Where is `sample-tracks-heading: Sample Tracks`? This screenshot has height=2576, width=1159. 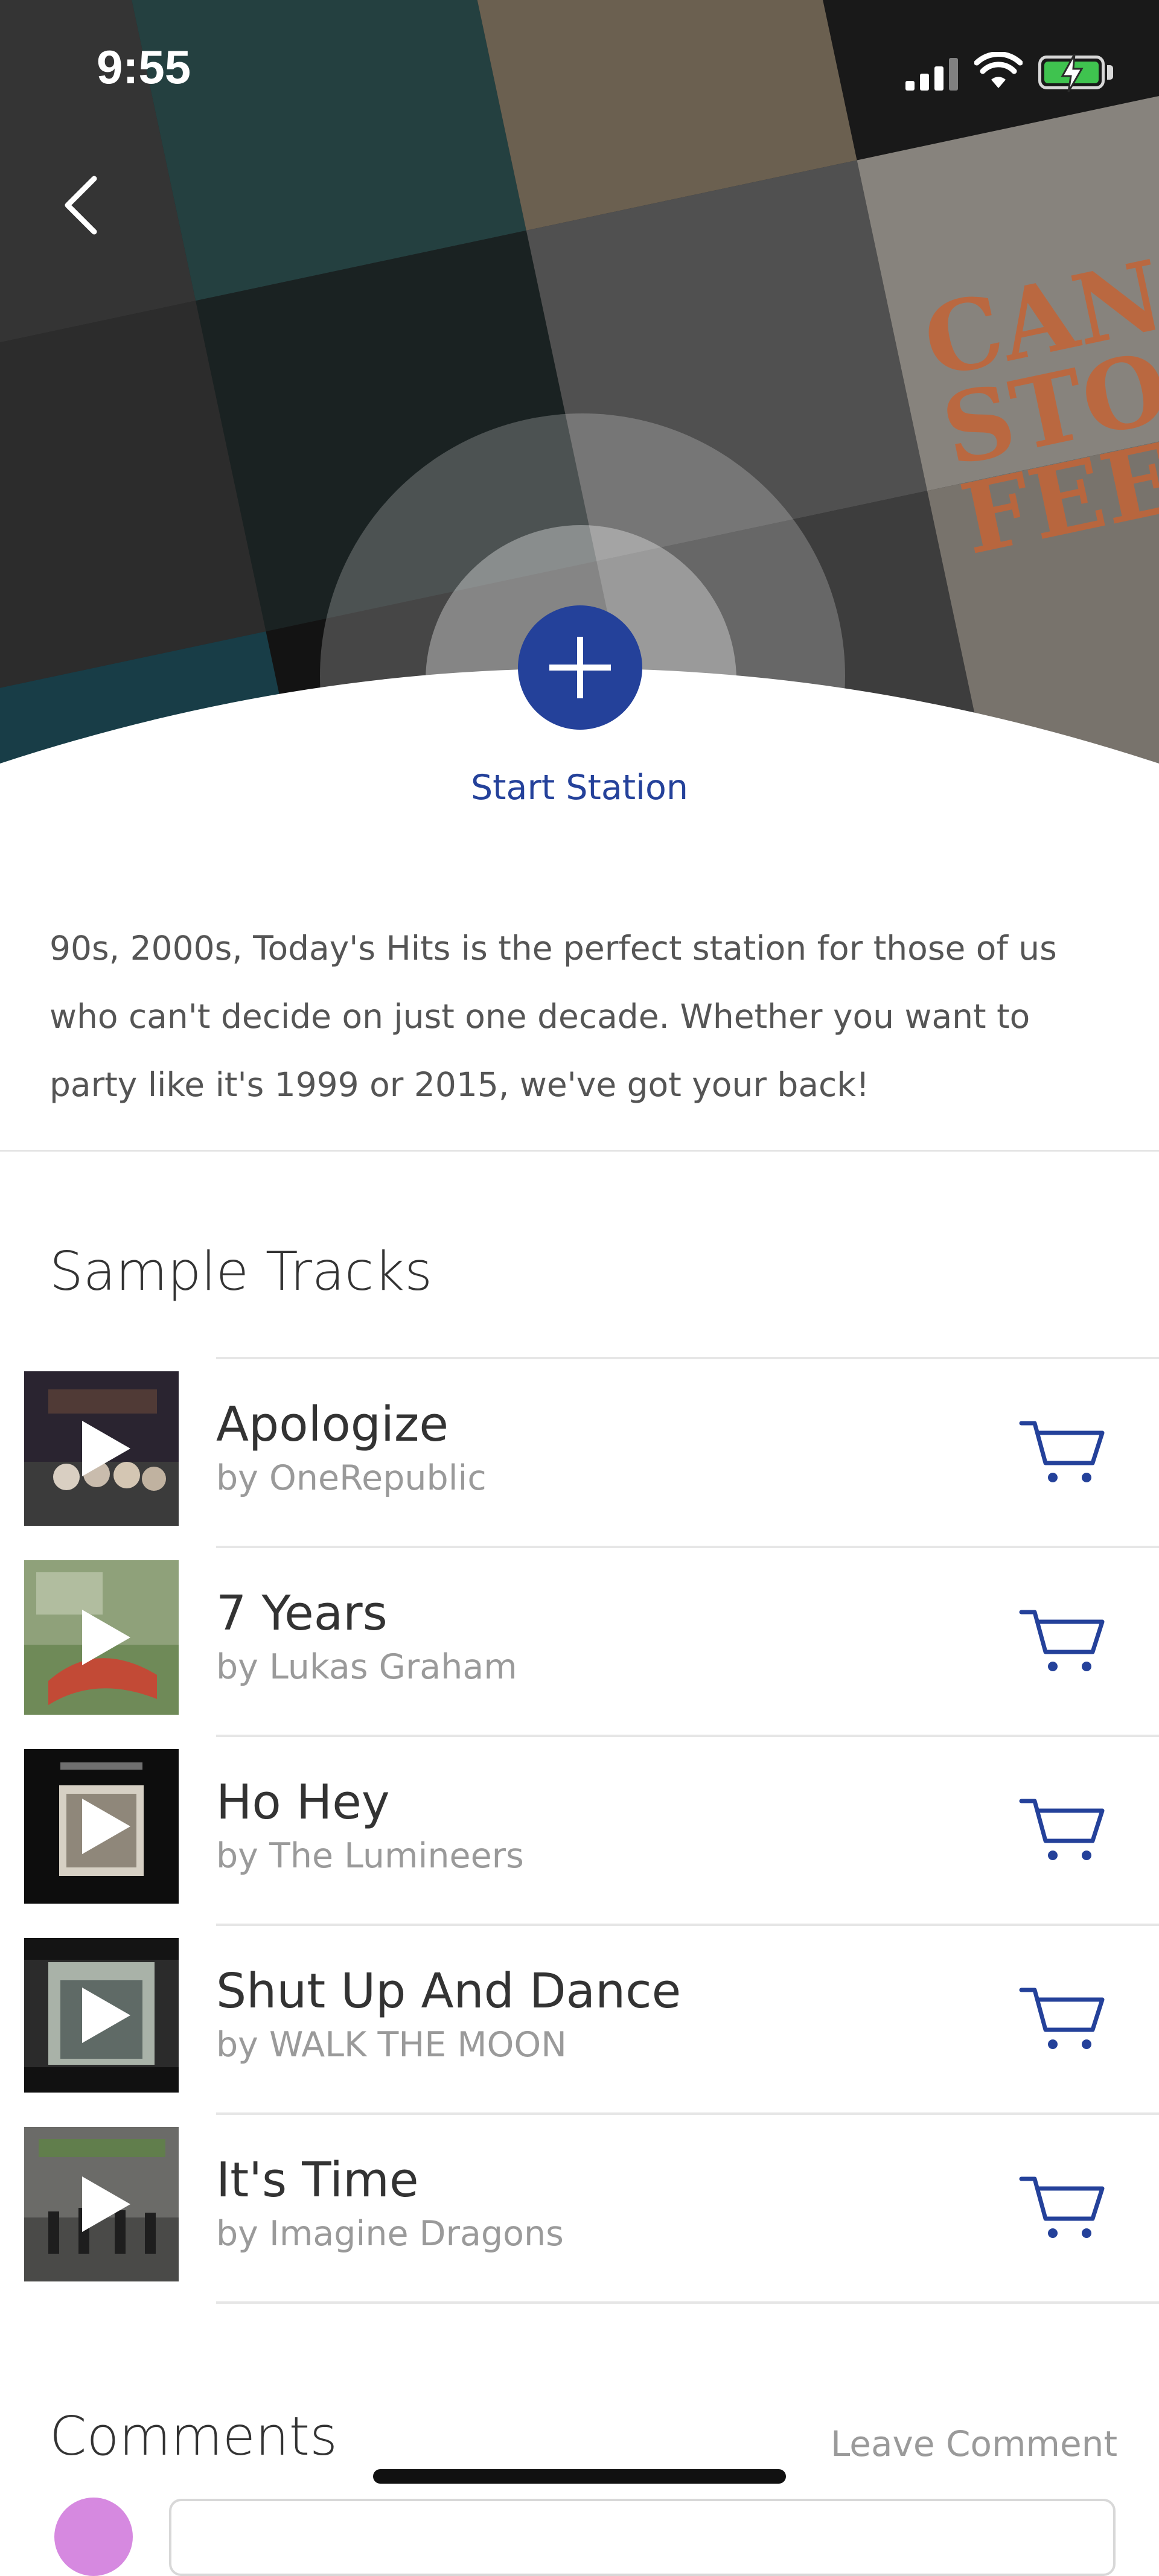
sample-tracks-heading: Sample Tracks is located at coordinates (241, 1271).